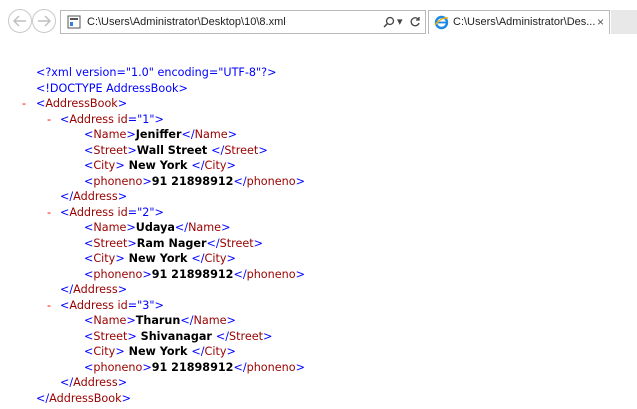 This screenshot has height=409, width=637. Describe the element at coordinates (105, 305) in the screenshot. I see `address-open-line: - <Address id="3">` at that location.